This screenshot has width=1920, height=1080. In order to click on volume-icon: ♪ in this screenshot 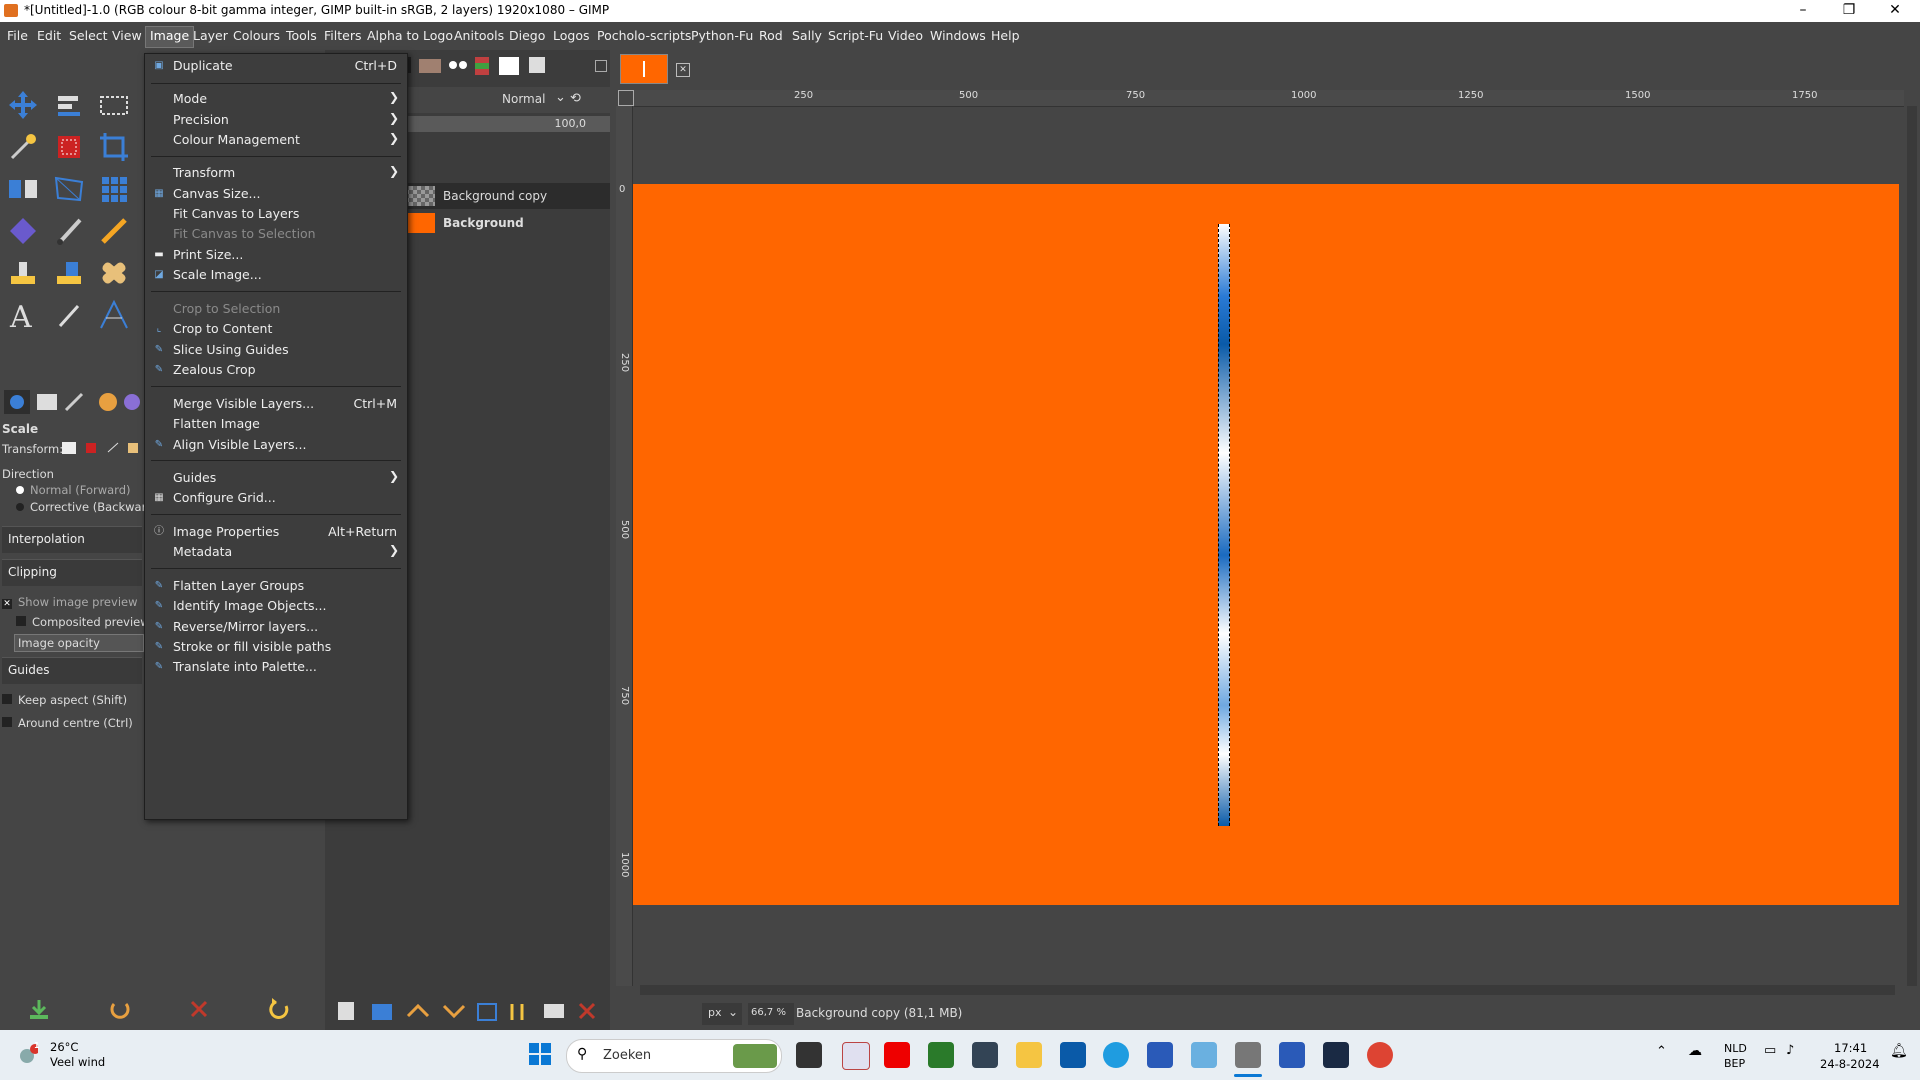, I will do `click(1790, 1050)`.